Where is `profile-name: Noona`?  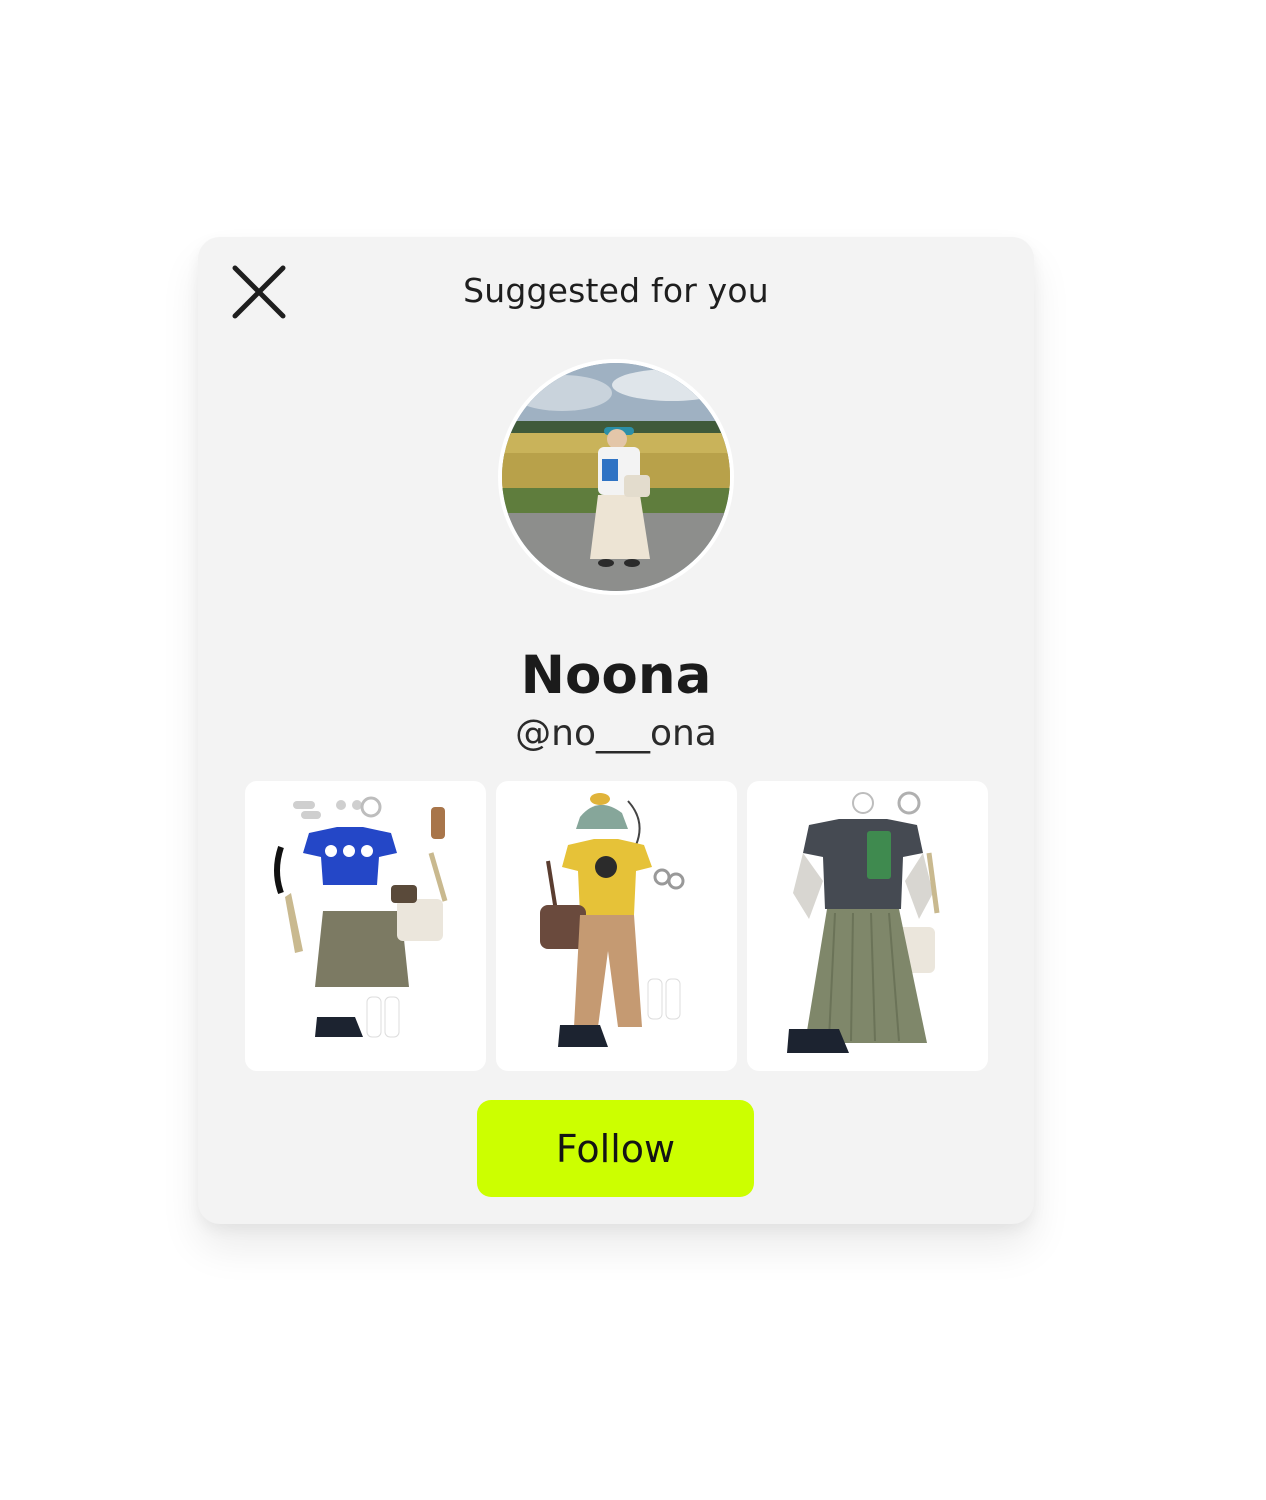
profile-name: Noona is located at coordinates (616, 675).